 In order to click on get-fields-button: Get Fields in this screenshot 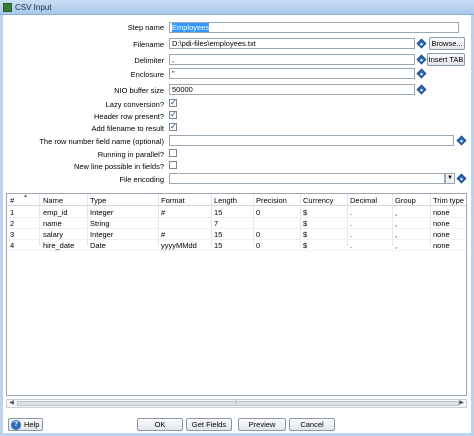, I will do `click(209, 424)`.